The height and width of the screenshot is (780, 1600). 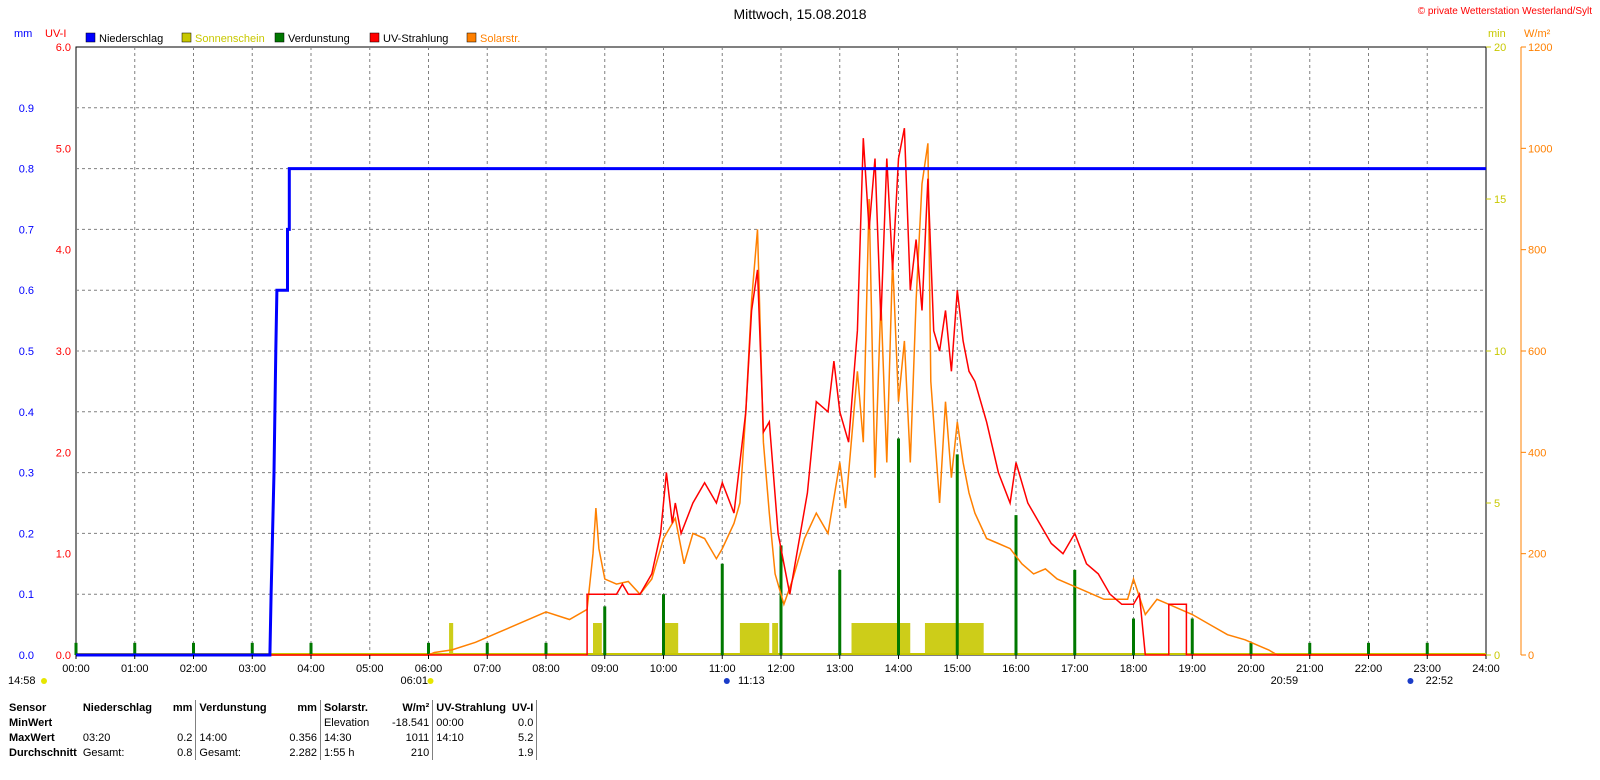 I want to click on x-tick-label: 11:00, so click(x=722, y=669).